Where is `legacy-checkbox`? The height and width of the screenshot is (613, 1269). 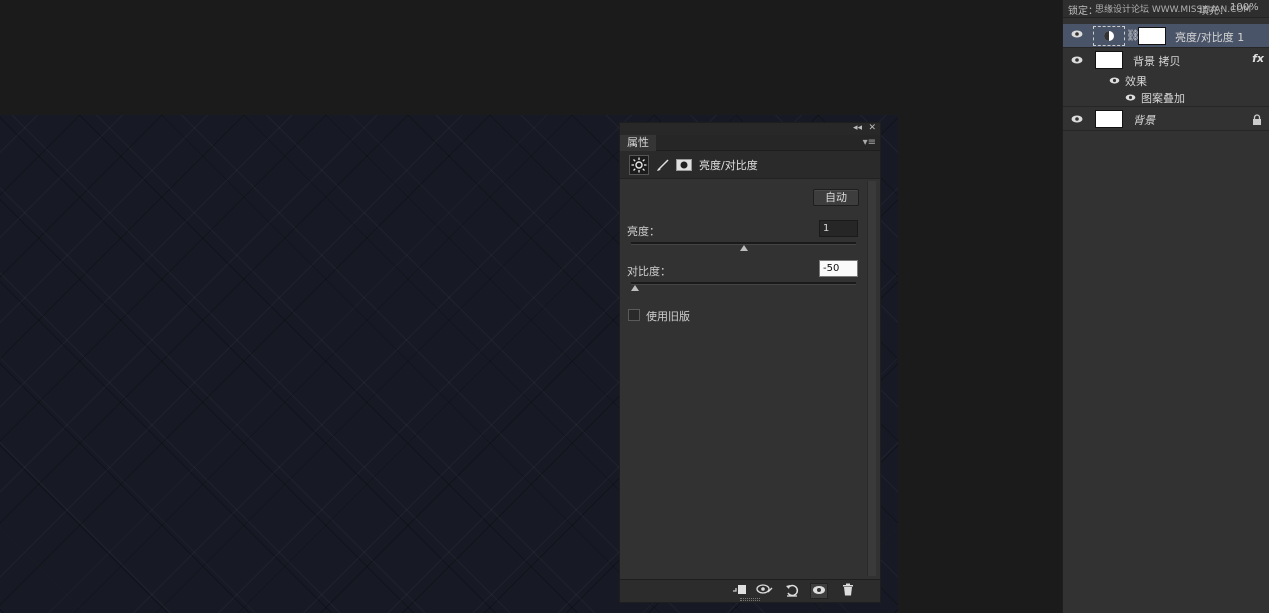
legacy-checkbox is located at coordinates (634, 315).